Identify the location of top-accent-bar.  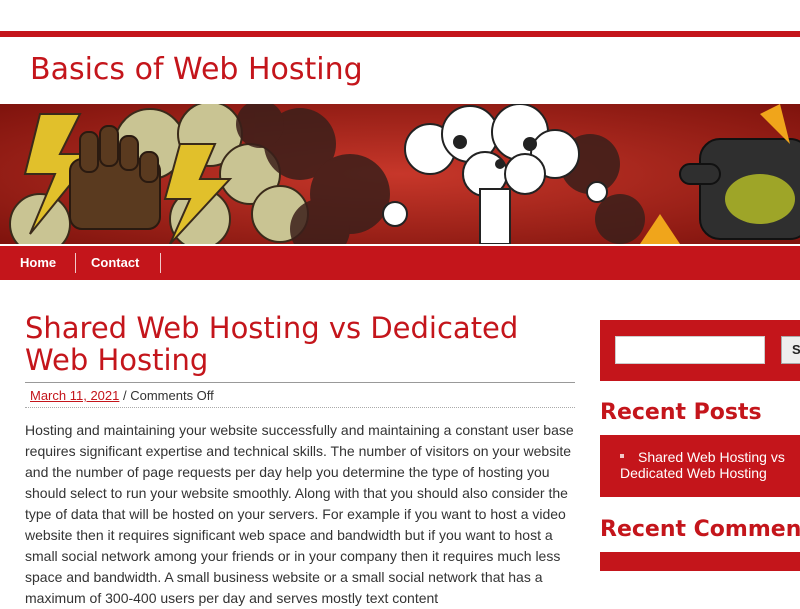
(400, 34).